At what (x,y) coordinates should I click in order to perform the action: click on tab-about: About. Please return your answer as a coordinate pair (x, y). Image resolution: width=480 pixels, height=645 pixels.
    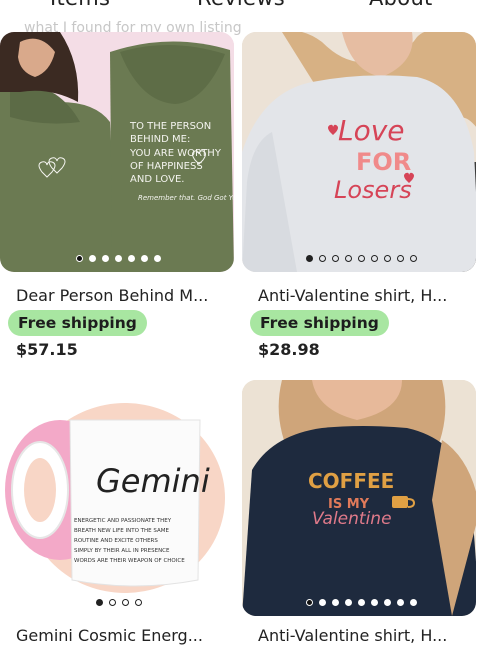
    Looking at the image, I should click on (401, 5).